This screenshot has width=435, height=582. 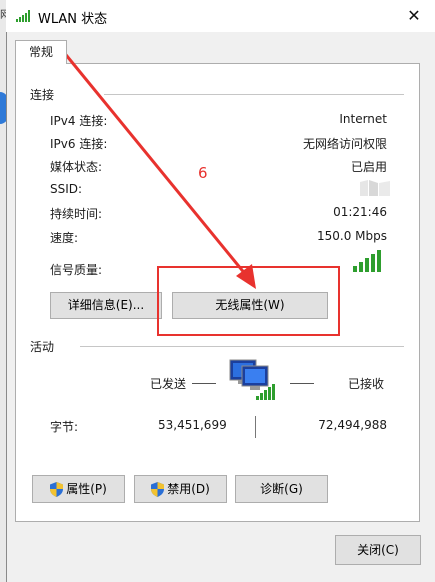 What do you see at coordinates (204, 383) in the screenshot?
I see `sent-line` at bounding box center [204, 383].